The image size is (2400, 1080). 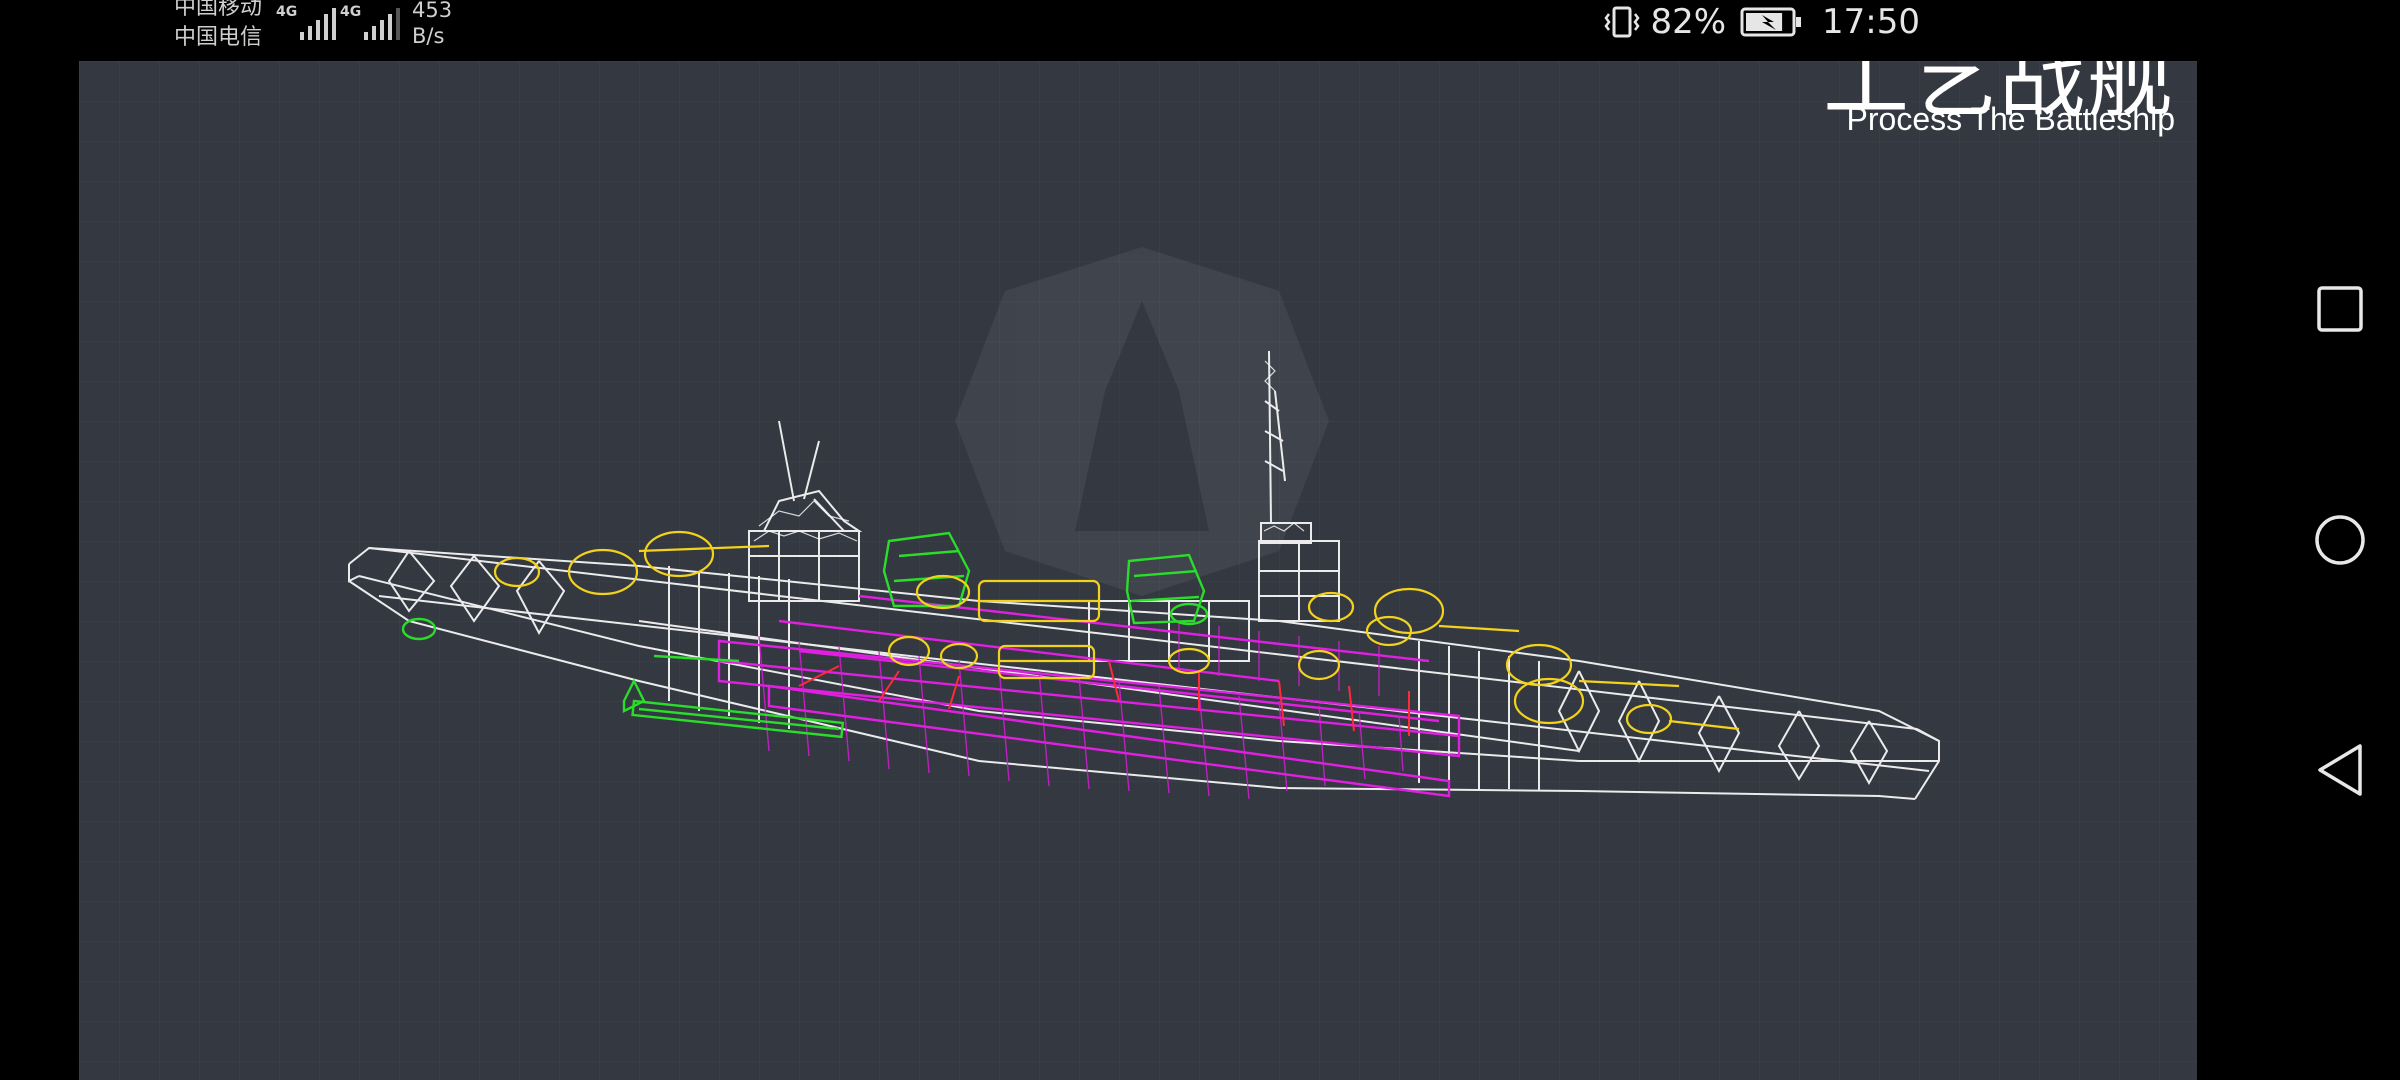 What do you see at coordinates (1622, 22) in the screenshot?
I see `vibrate-icon` at bounding box center [1622, 22].